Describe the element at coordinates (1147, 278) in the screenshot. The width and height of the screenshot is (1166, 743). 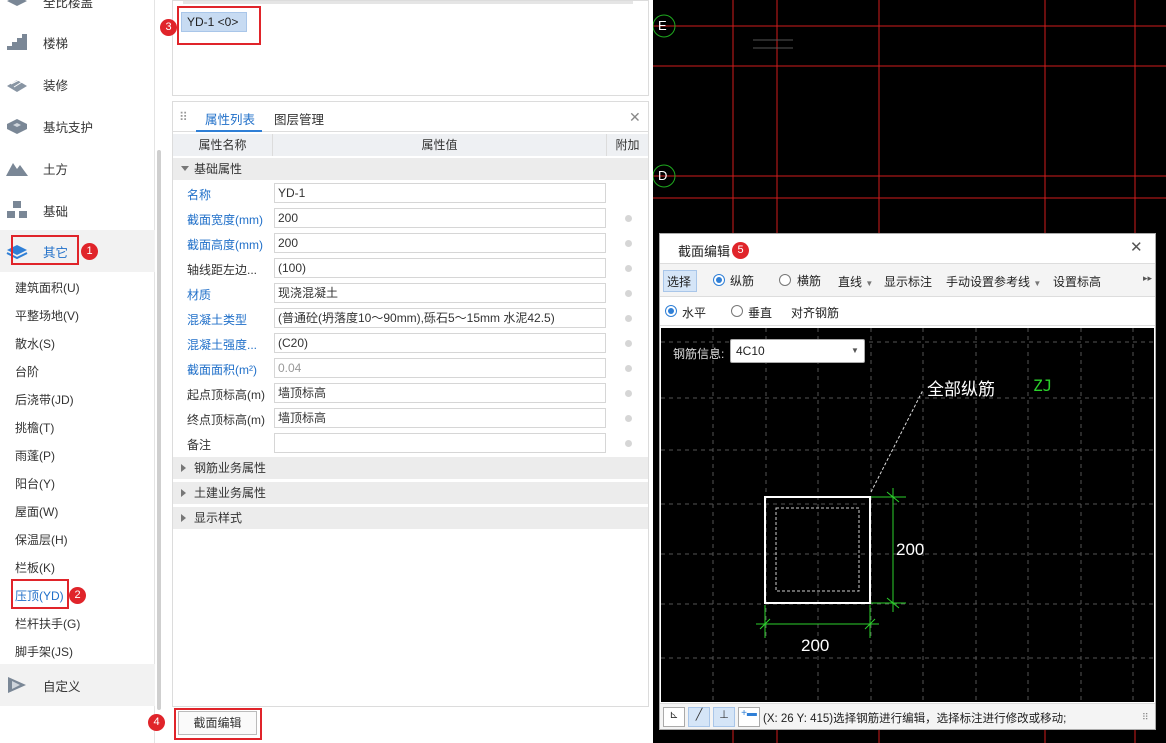
I see `more-tools-icon: ▸▸` at that location.